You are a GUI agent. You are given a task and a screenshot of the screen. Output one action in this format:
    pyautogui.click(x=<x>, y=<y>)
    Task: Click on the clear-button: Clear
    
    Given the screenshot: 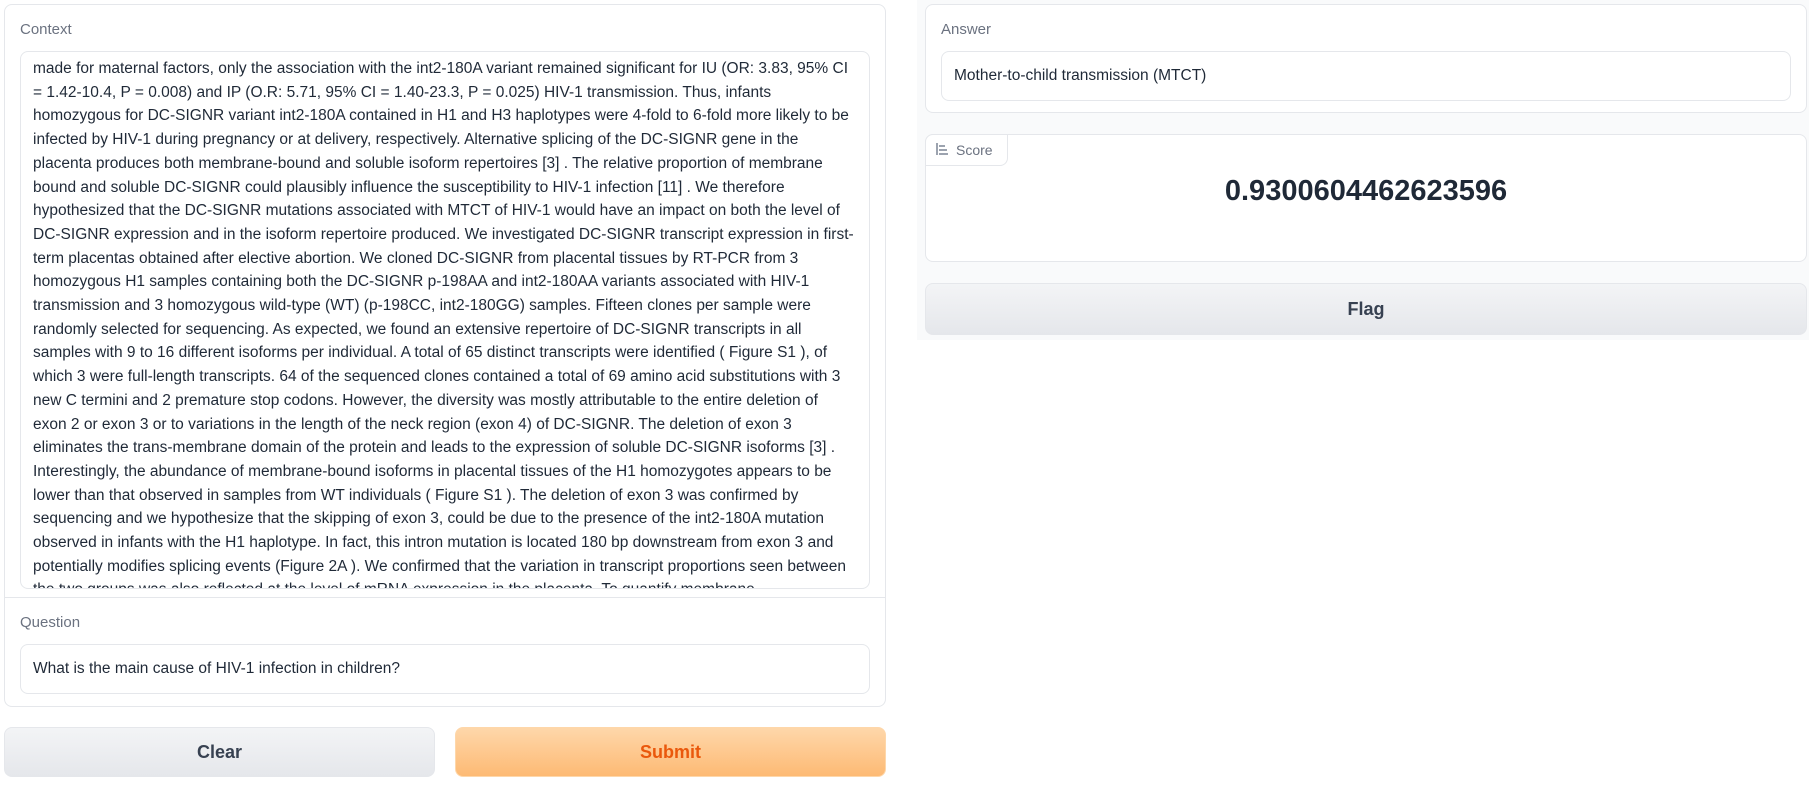 What is the action you would take?
    pyautogui.click(x=219, y=752)
    